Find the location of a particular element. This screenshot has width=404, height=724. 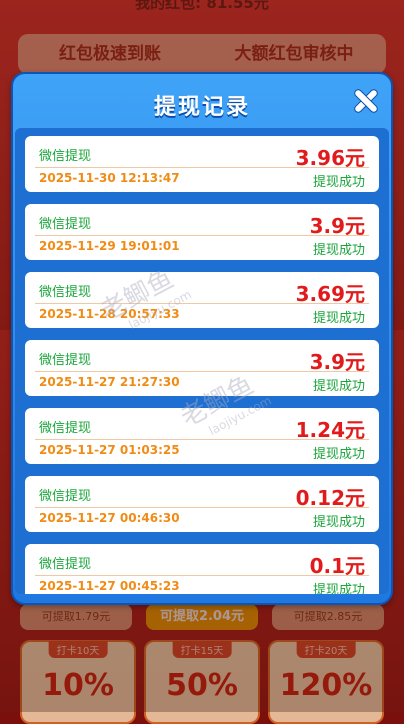

record-time: 2025-11-29 19:01:01 is located at coordinates (109, 246).